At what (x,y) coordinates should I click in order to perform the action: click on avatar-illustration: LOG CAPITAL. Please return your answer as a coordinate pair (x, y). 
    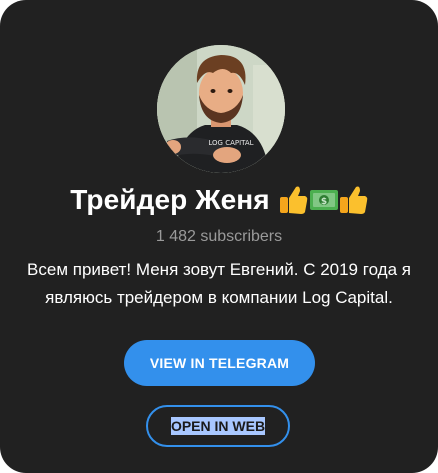
    Looking at the image, I should click on (221, 109).